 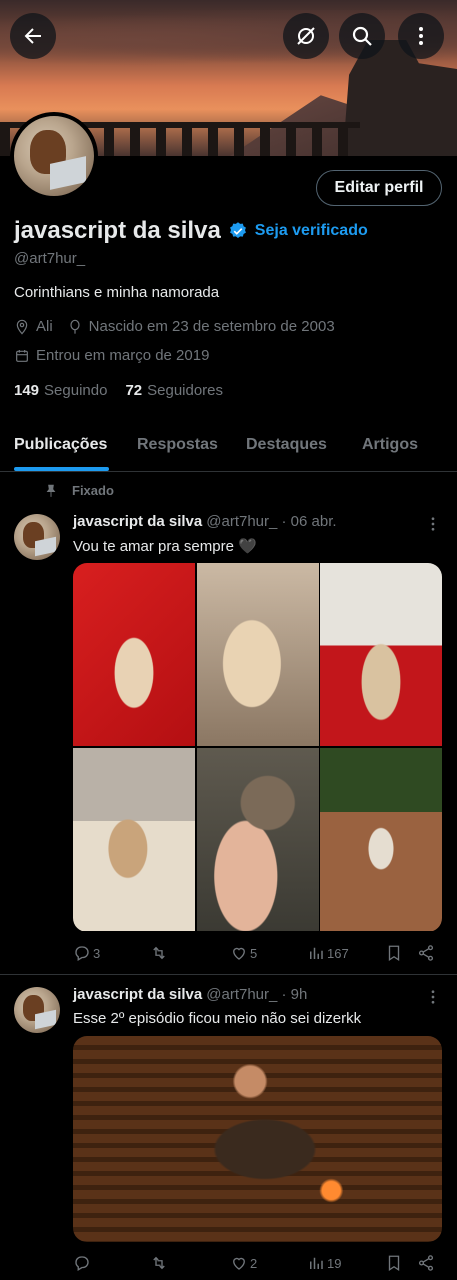 What do you see at coordinates (97, 953) in the screenshot?
I see `reply-count: 3` at bounding box center [97, 953].